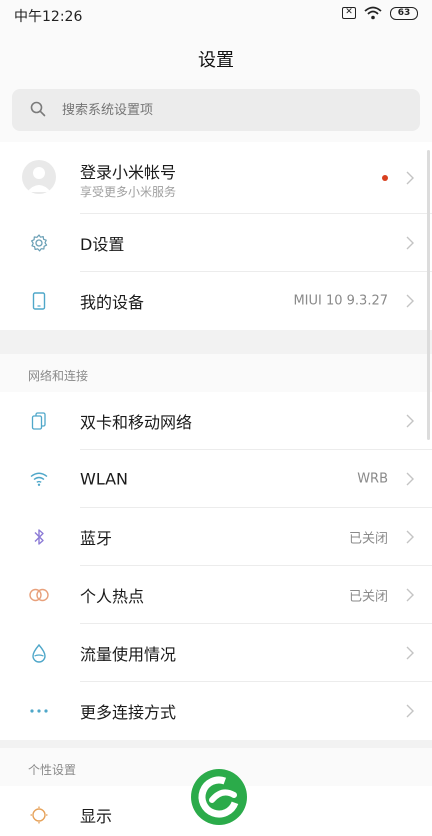 This screenshot has height=836, width=432. What do you see at coordinates (216, 479) in the screenshot?
I see `settings-item-wlan: WLAN WRB` at bounding box center [216, 479].